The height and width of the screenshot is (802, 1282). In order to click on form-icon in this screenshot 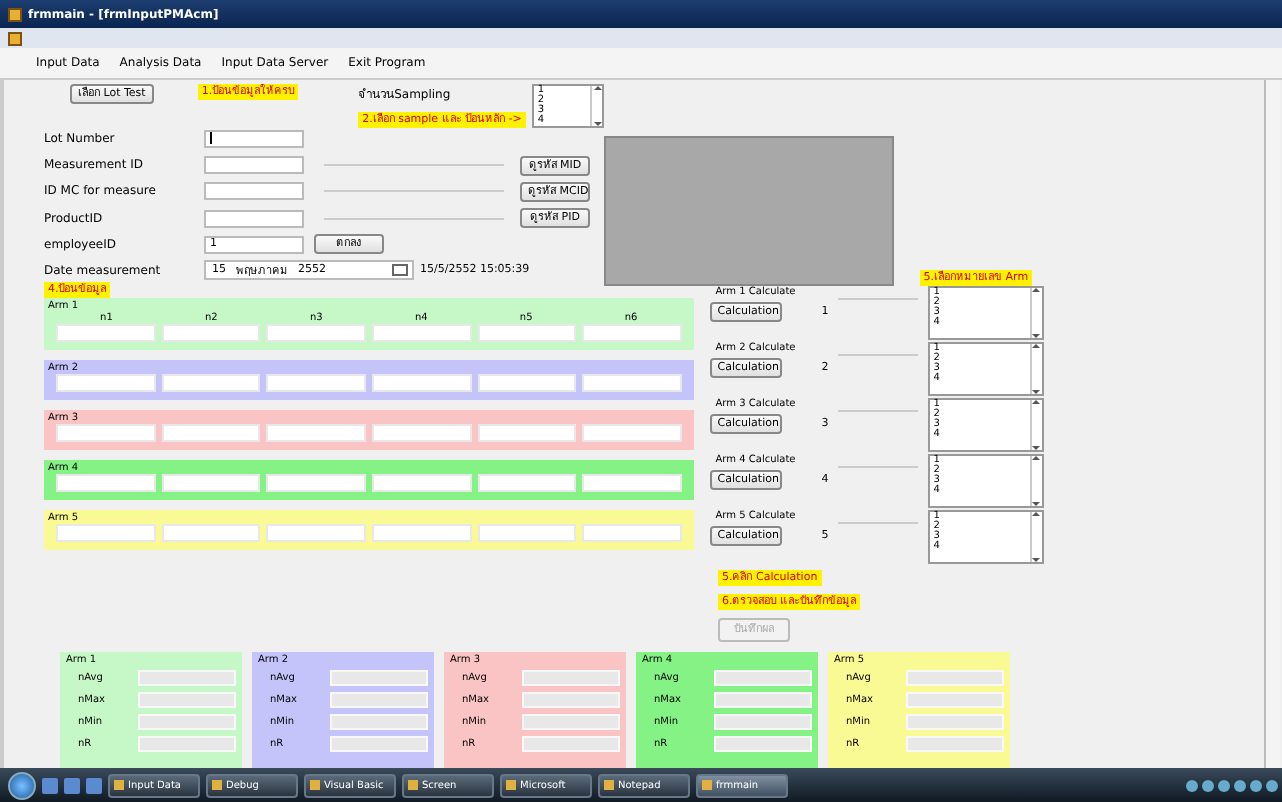, I will do `click(15, 38)`.